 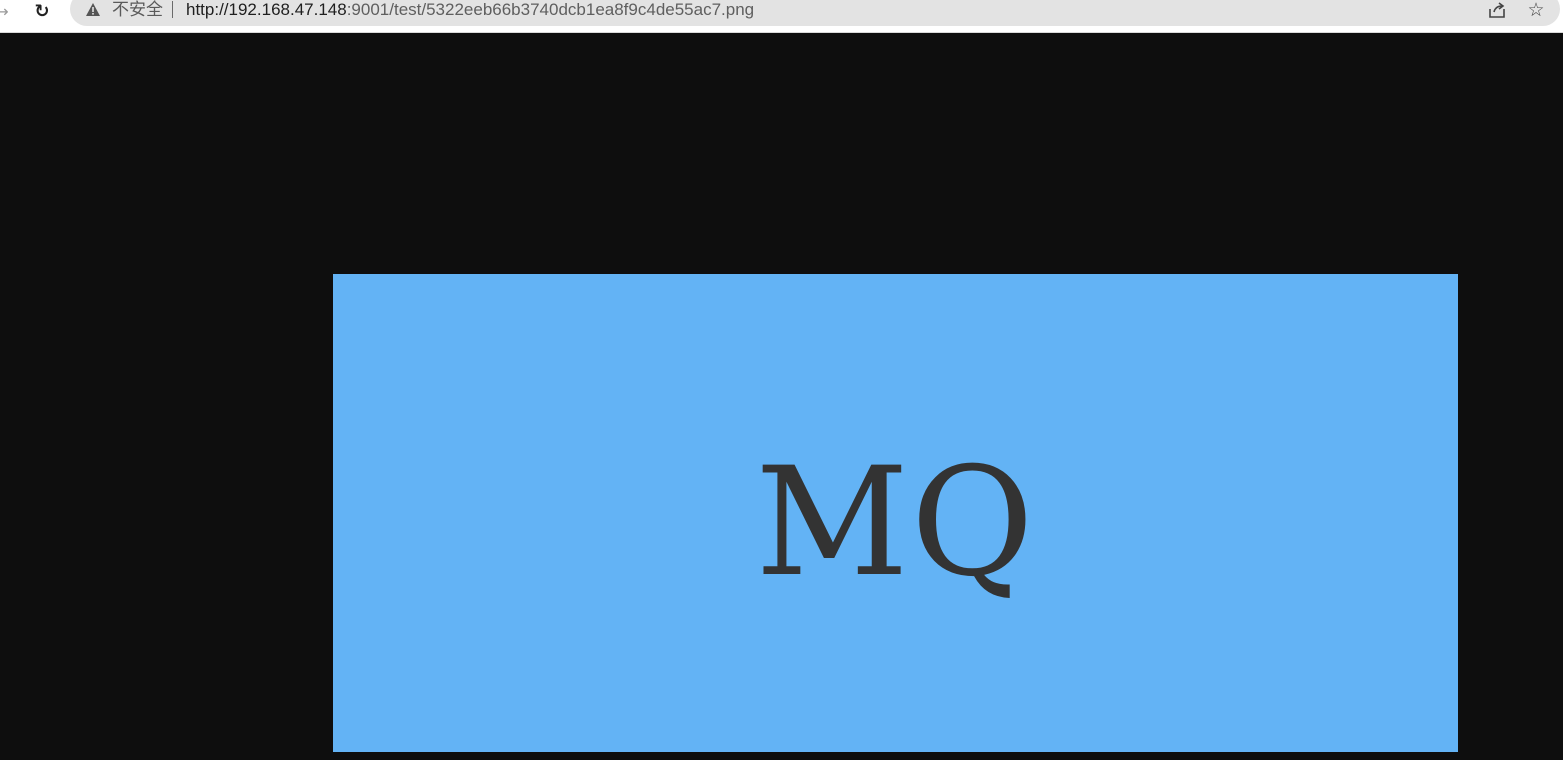 What do you see at coordinates (93, 9) in the screenshot?
I see `warning-triangle-icon` at bounding box center [93, 9].